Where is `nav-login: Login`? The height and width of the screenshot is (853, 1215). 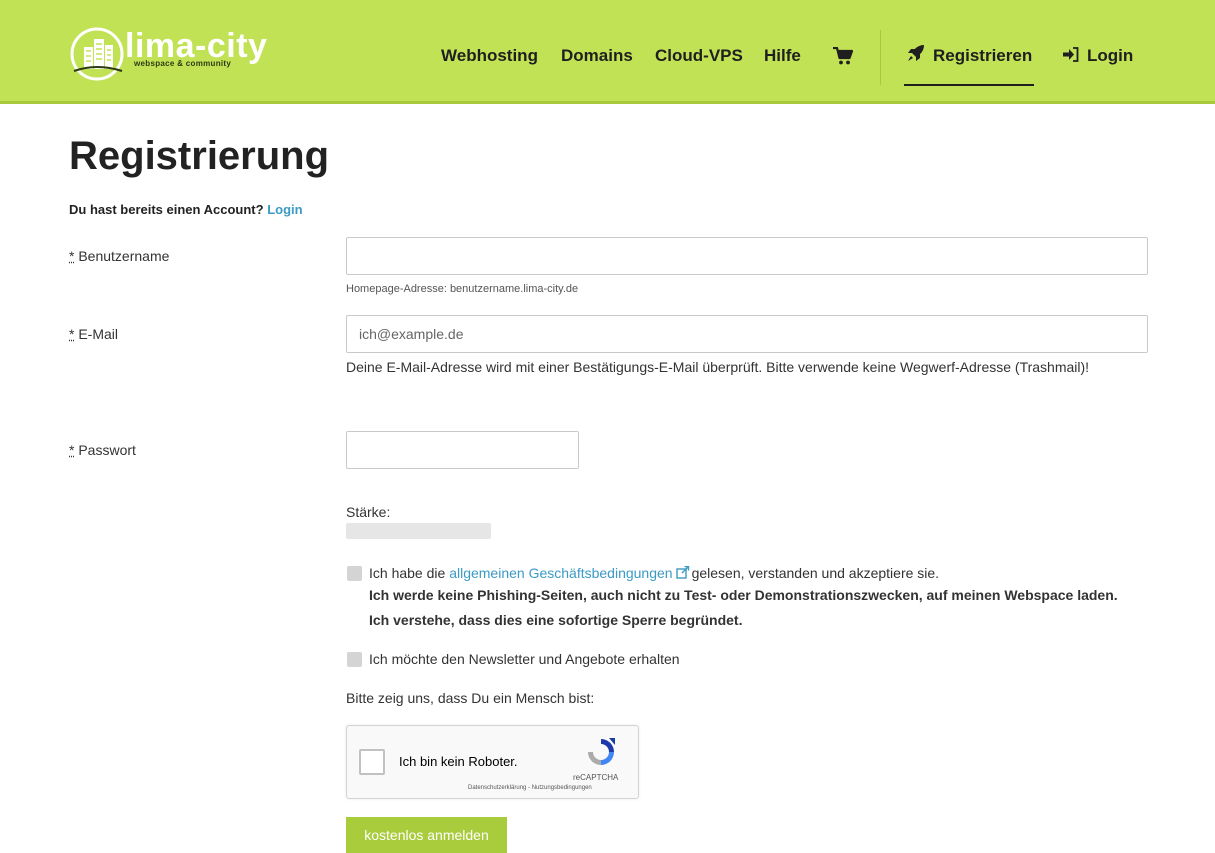 nav-login: Login is located at coordinates (1097, 56).